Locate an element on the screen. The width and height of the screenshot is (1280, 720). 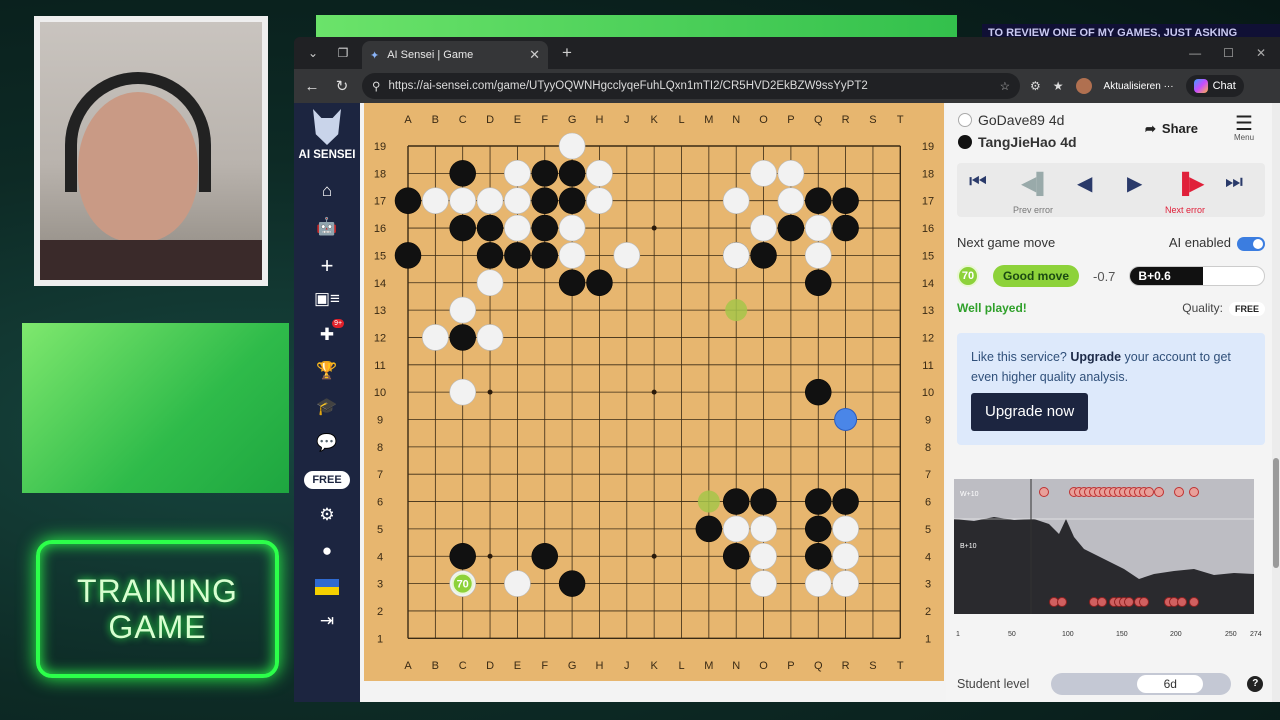
column-label: R is located at coordinates (846, 120).